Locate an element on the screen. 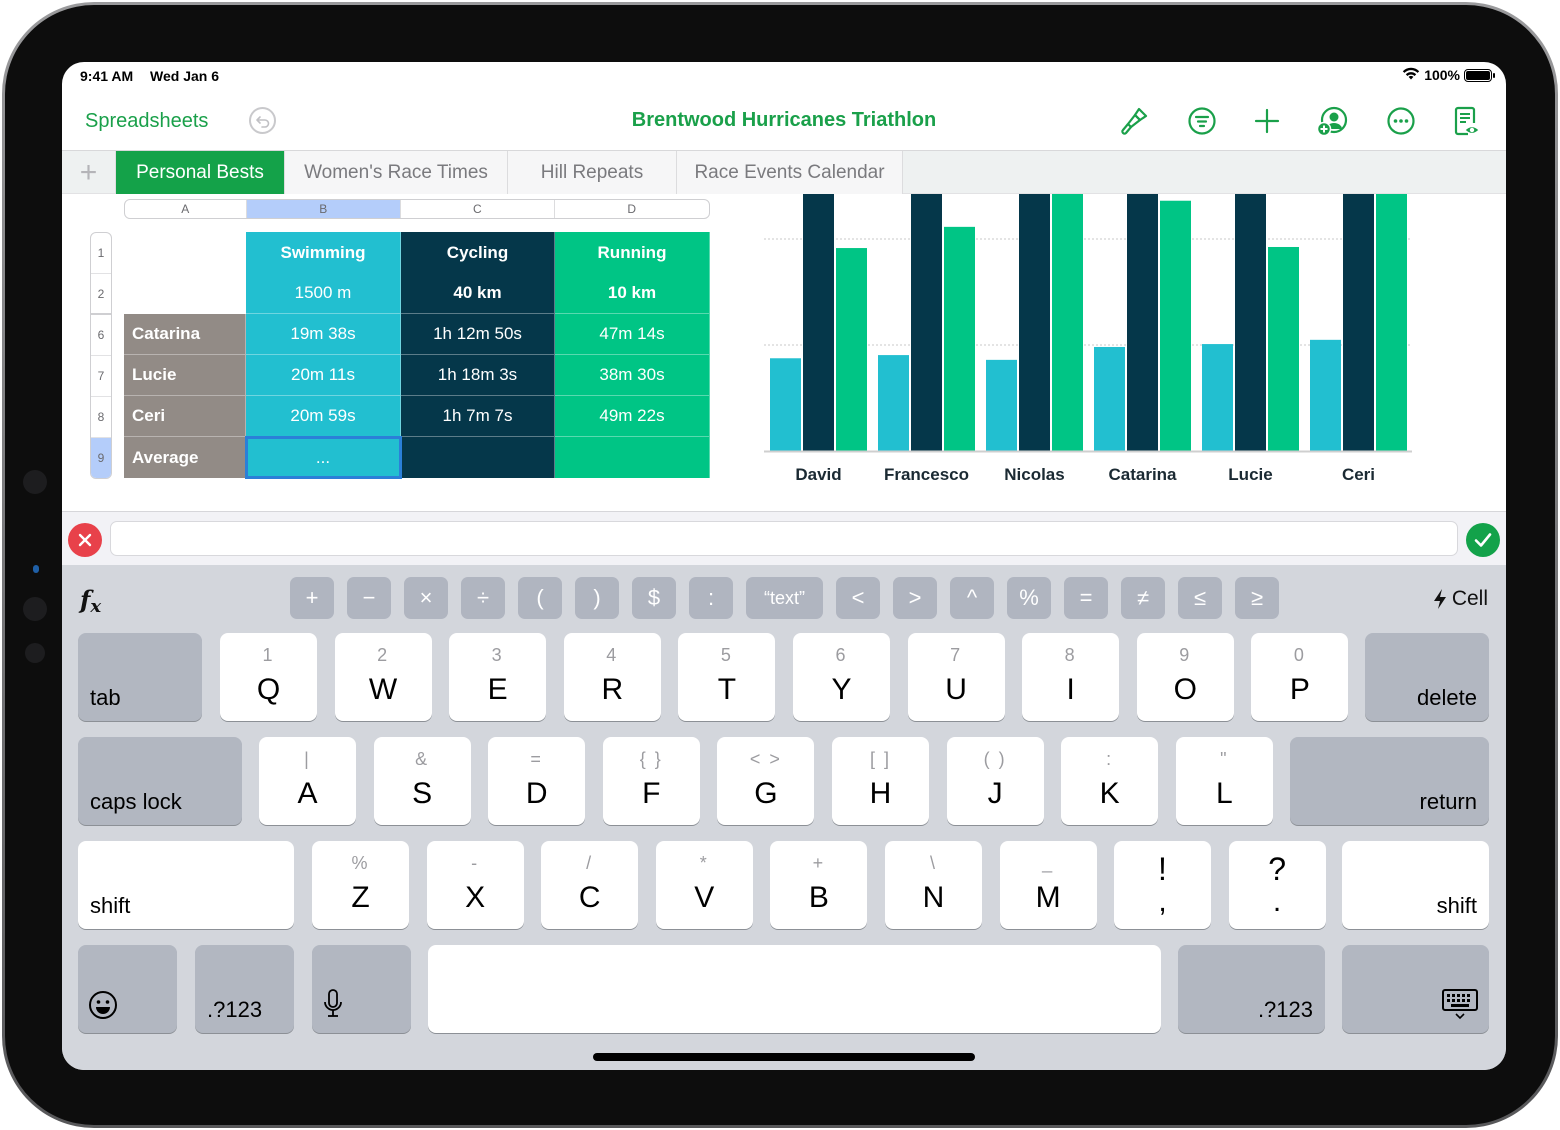 This screenshot has width=1560, height=1130. tab-race-events-calendar: Race Events Calendar is located at coordinates (790, 172).